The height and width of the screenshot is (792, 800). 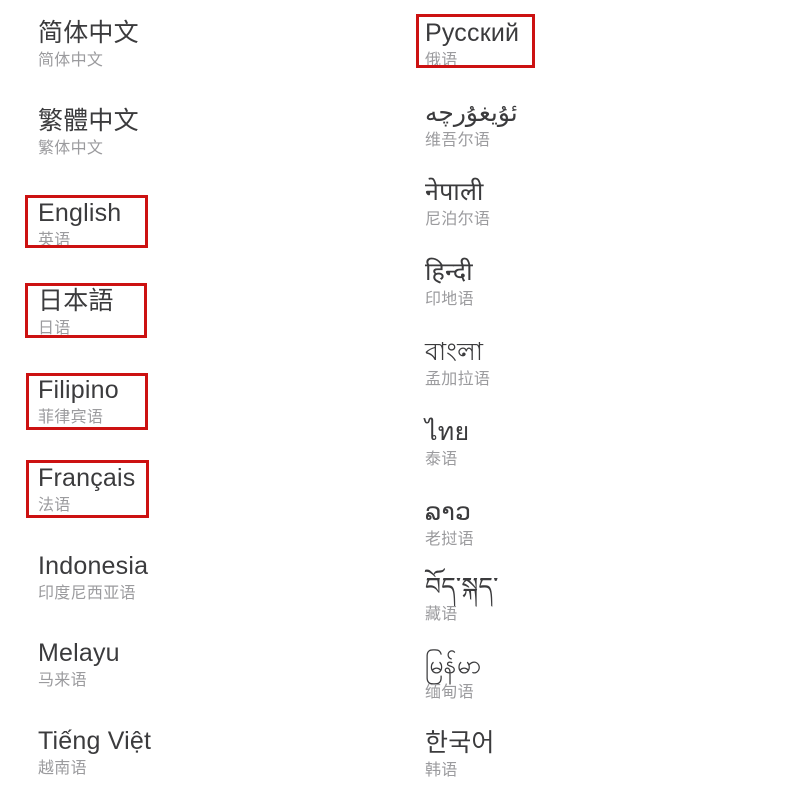 I want to click on language-native-name: Tiếng Việt, so click(x=95, y=741).